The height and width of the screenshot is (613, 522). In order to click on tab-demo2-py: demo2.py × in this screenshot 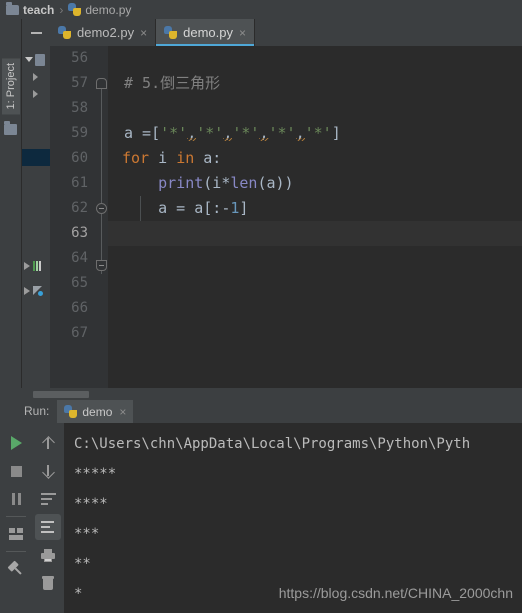, I will do `click(103, 32)`.